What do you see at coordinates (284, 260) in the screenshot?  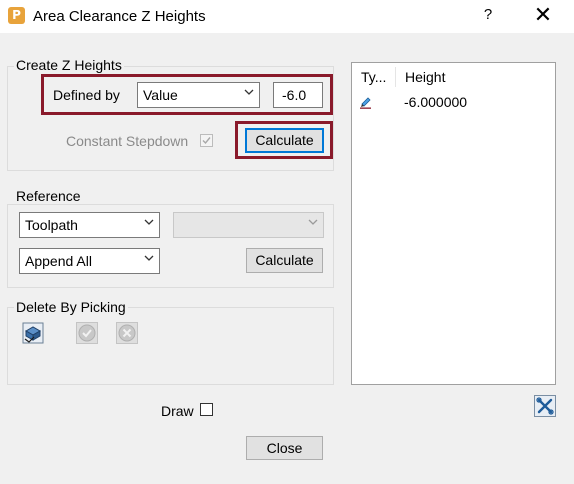 I see `reference-calculate-button: Calculate` at bounding box center [284, 260].